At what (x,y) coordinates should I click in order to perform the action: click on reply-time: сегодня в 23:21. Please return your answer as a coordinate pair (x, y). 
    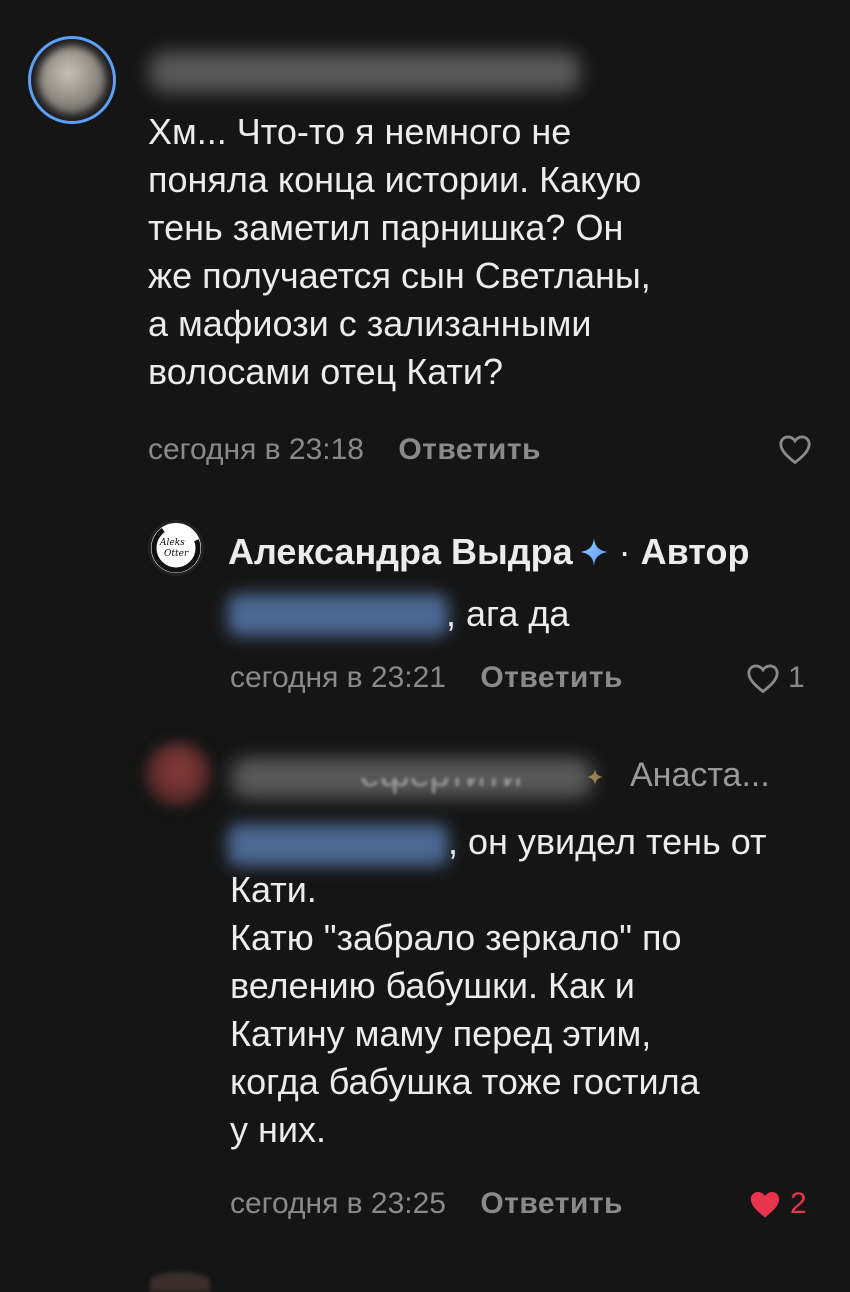
    Looking at the image, I should click on (338, 677).